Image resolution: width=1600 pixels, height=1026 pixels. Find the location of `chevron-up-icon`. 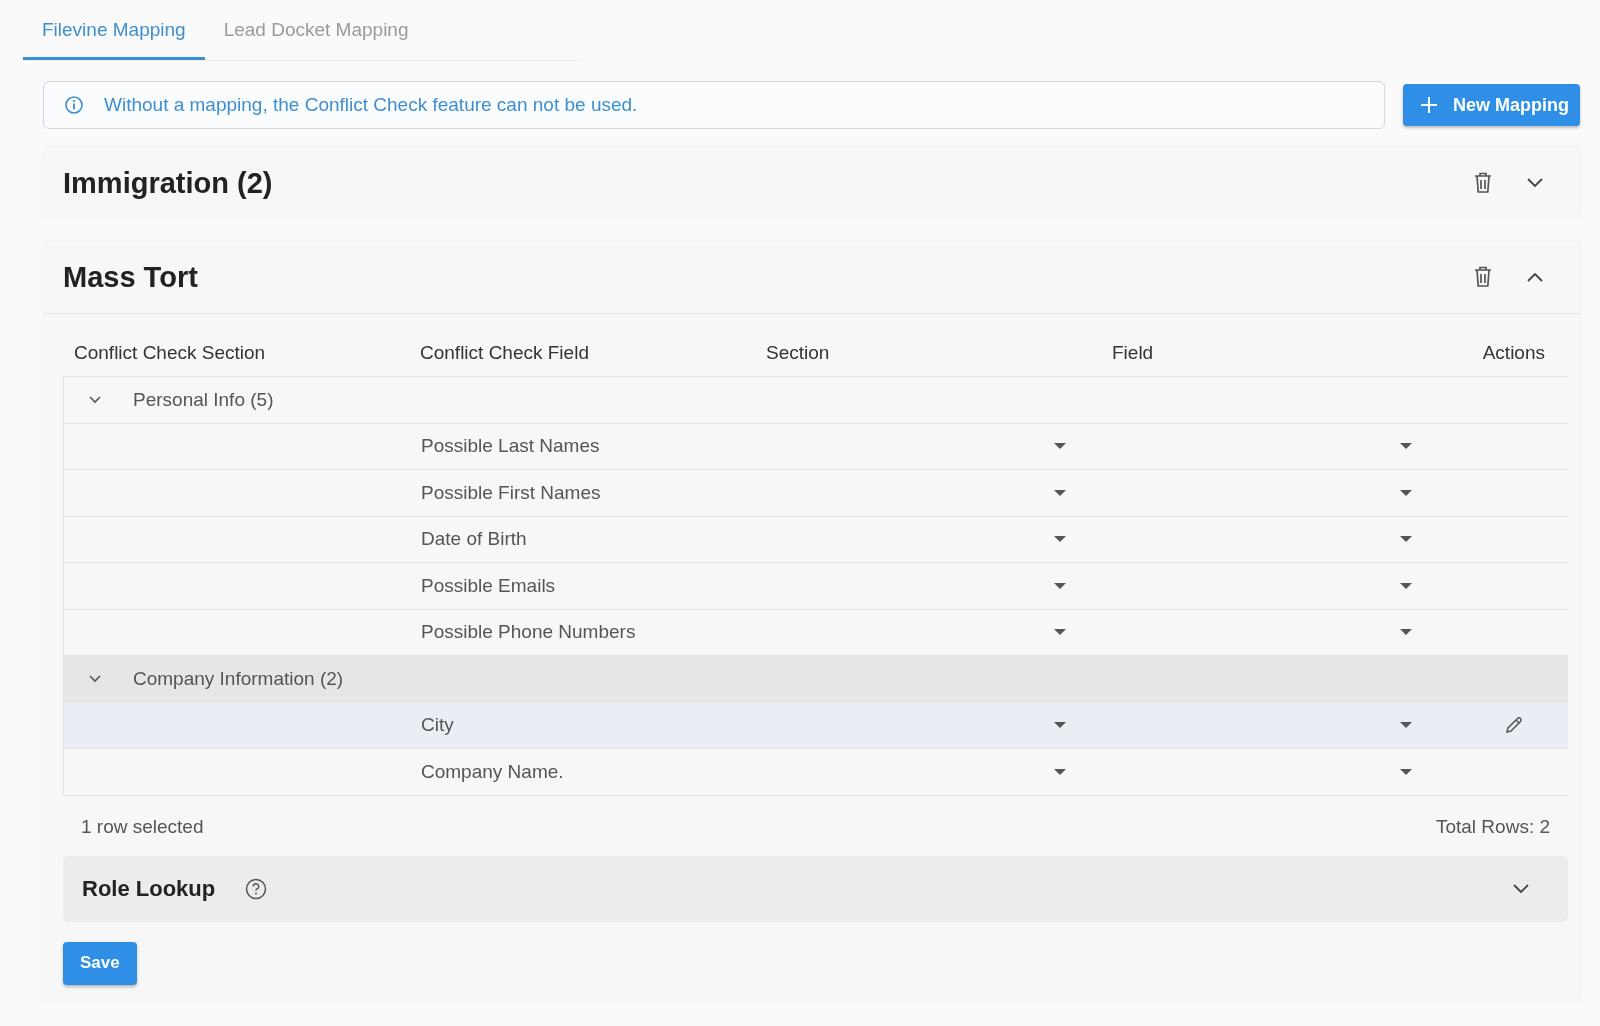

chevron-up-icon is located at coordinates (1535, 277).